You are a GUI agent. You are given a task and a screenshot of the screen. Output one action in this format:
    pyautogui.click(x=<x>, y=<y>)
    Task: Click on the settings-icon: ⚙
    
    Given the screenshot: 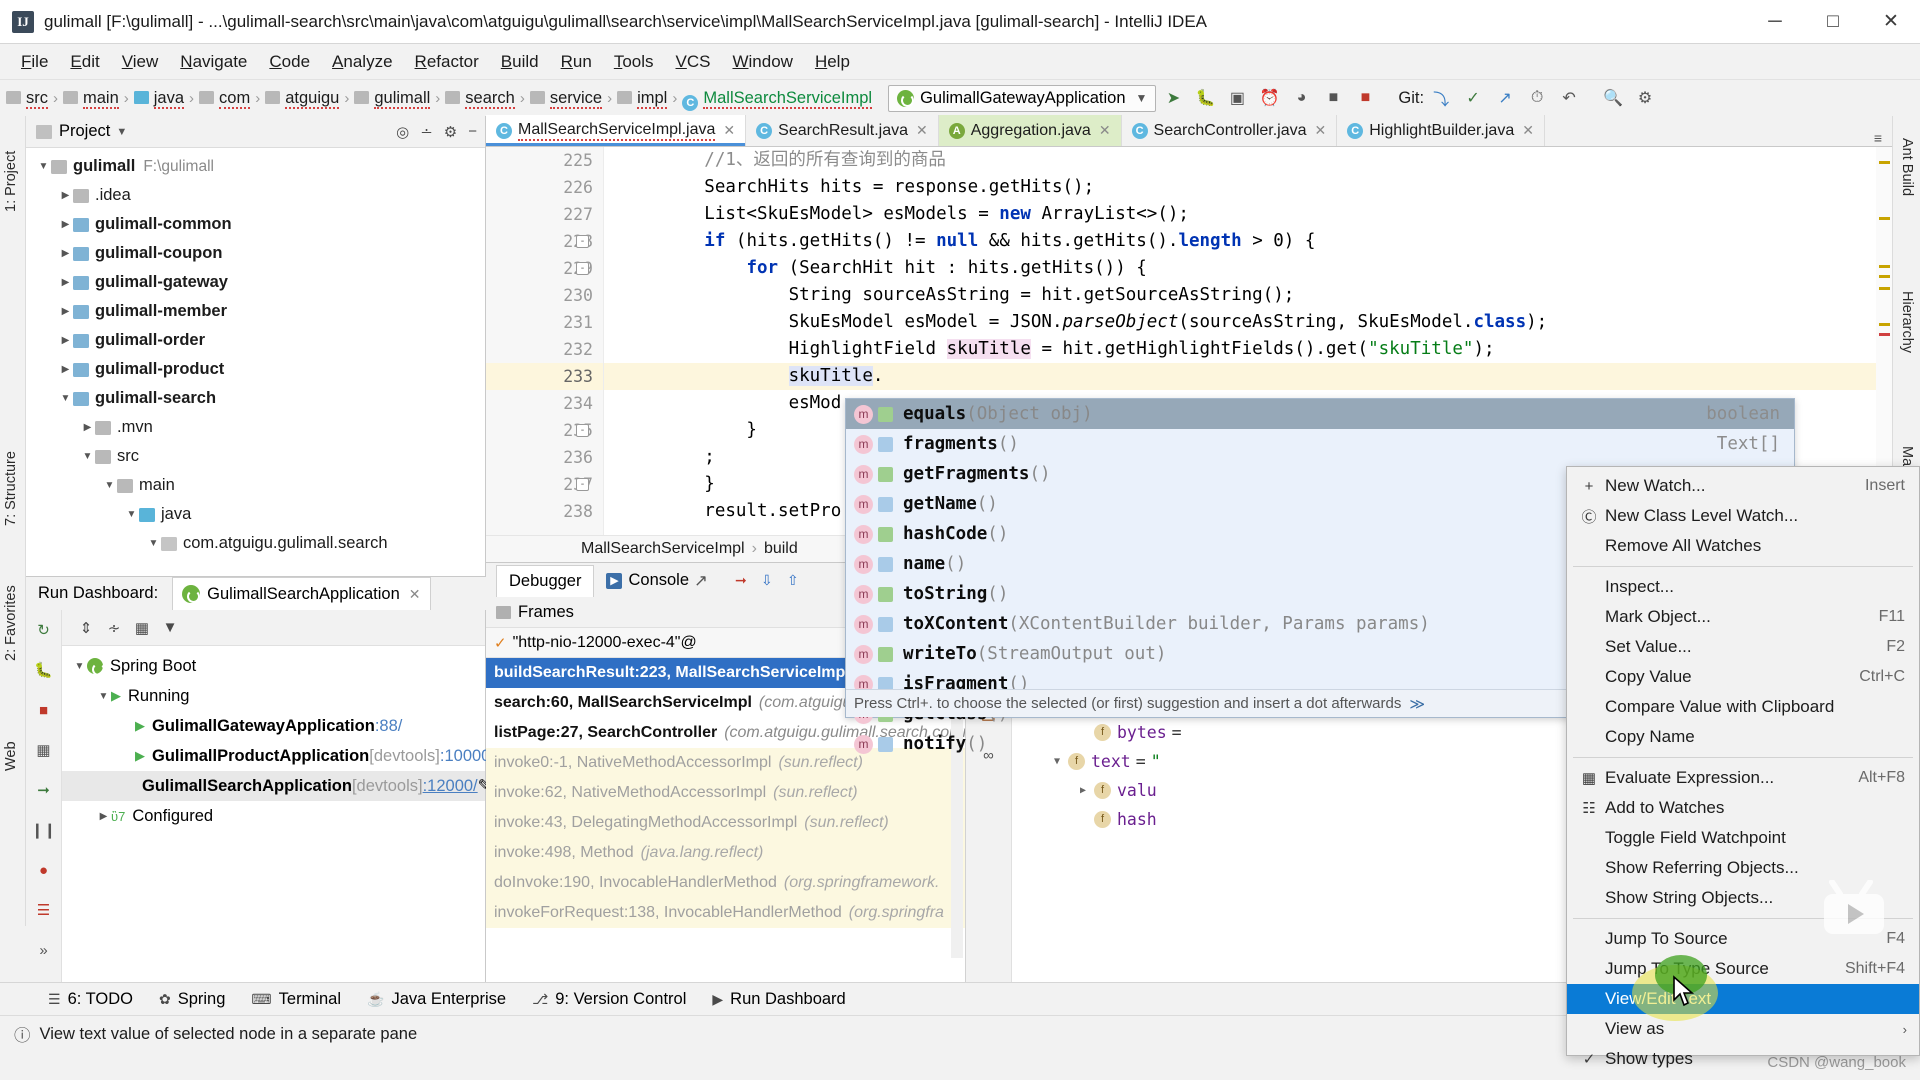 What is the action you would take?
    pyautogui.click(x=1645, y=98)
    